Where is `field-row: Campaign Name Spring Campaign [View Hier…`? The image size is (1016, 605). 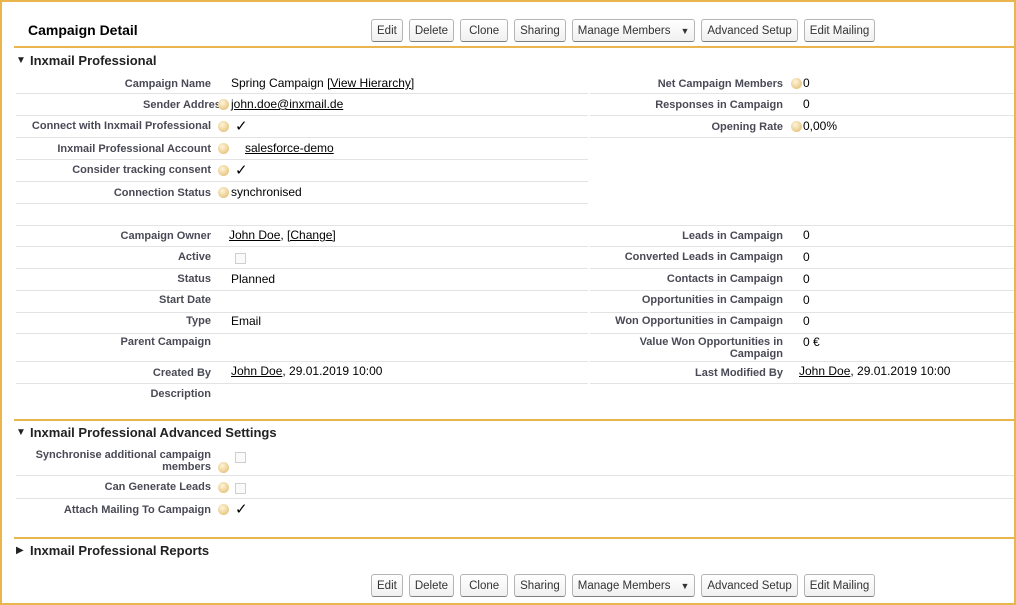 field-row: Campaign Name Spring Campaign [View Hier… is located at coordinates (302, 83).